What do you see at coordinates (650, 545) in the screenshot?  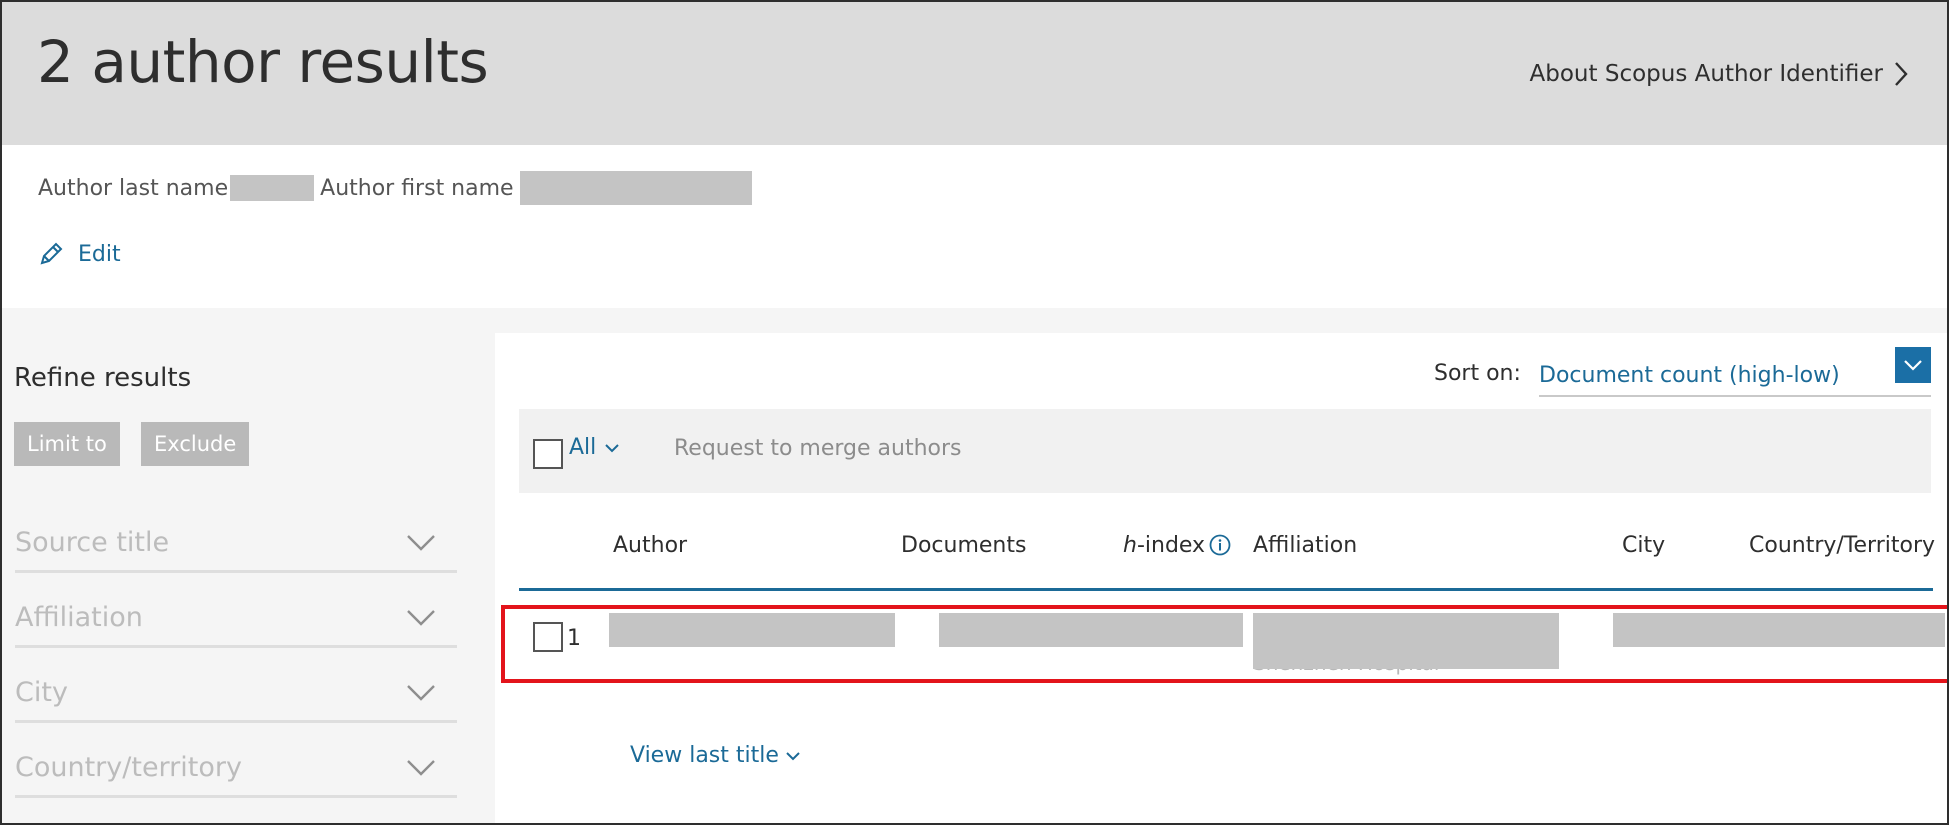 I see `column-author: Author` at bounding box center [650, 545].